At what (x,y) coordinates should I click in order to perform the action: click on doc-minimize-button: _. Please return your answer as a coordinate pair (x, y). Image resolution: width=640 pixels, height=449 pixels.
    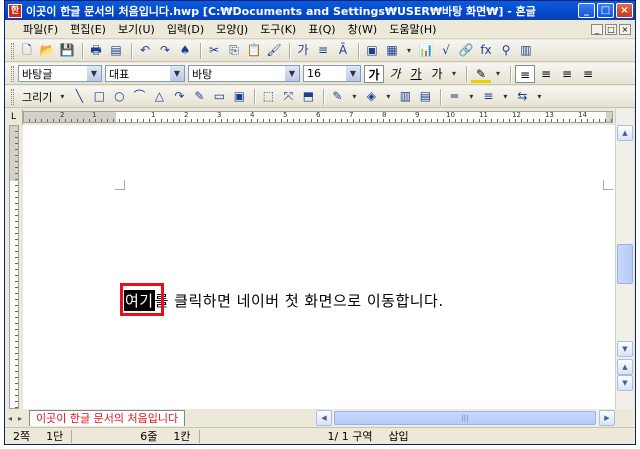
    Looking at the image, I should click on (597, 29).